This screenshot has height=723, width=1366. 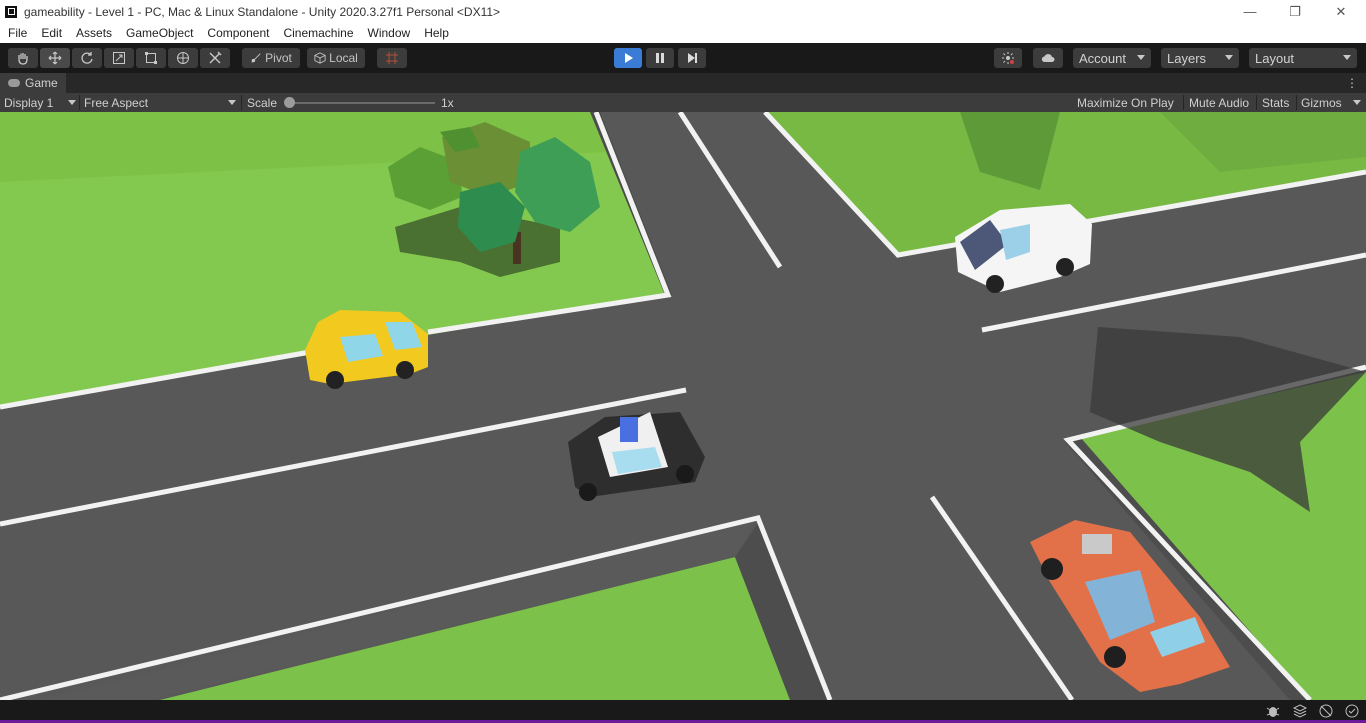 I want to click on pivot-label: Pivot, so click(x=278, y=58).